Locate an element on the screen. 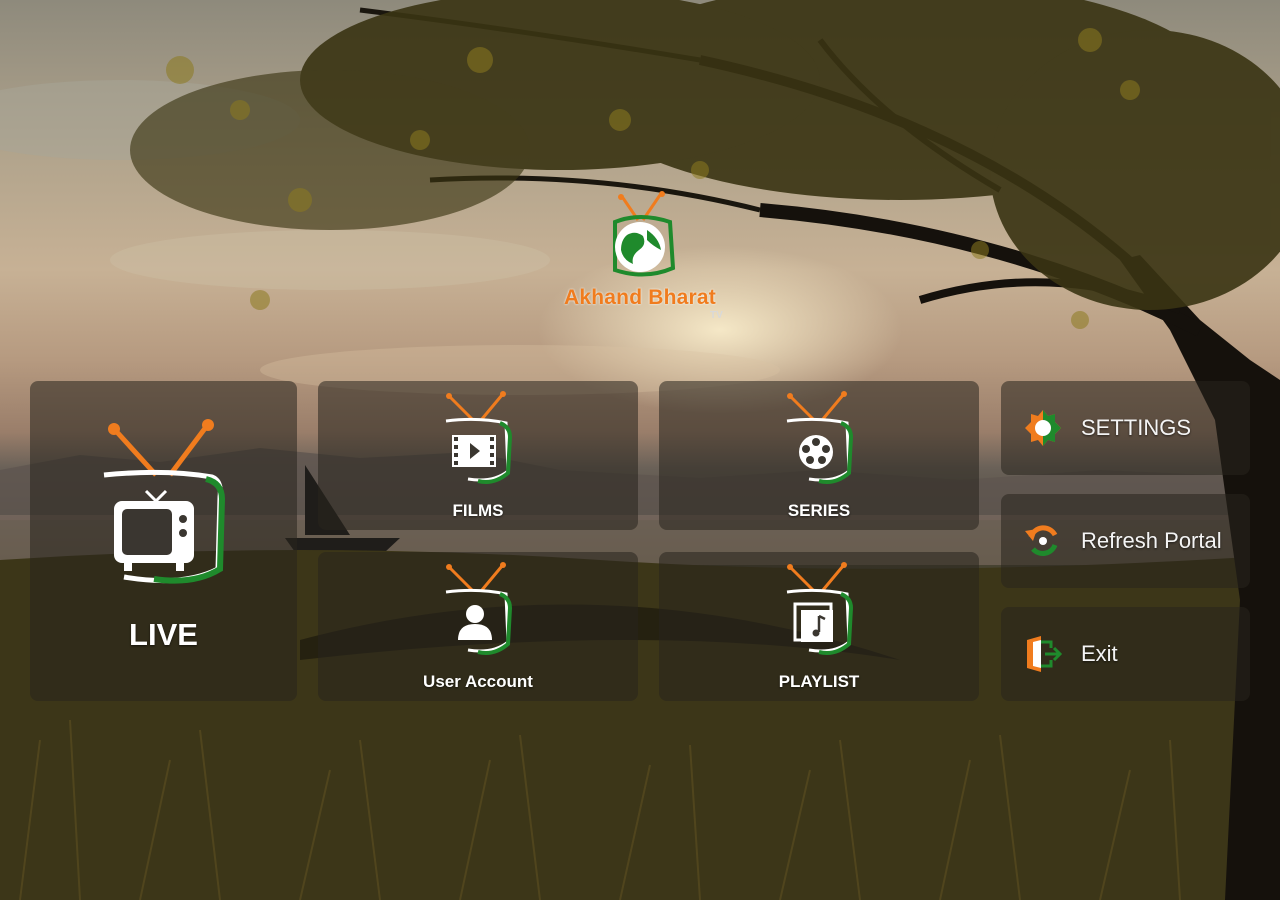 The image size is (1280, 900). series-tile: SERIES is located at coordinates (819, 455).